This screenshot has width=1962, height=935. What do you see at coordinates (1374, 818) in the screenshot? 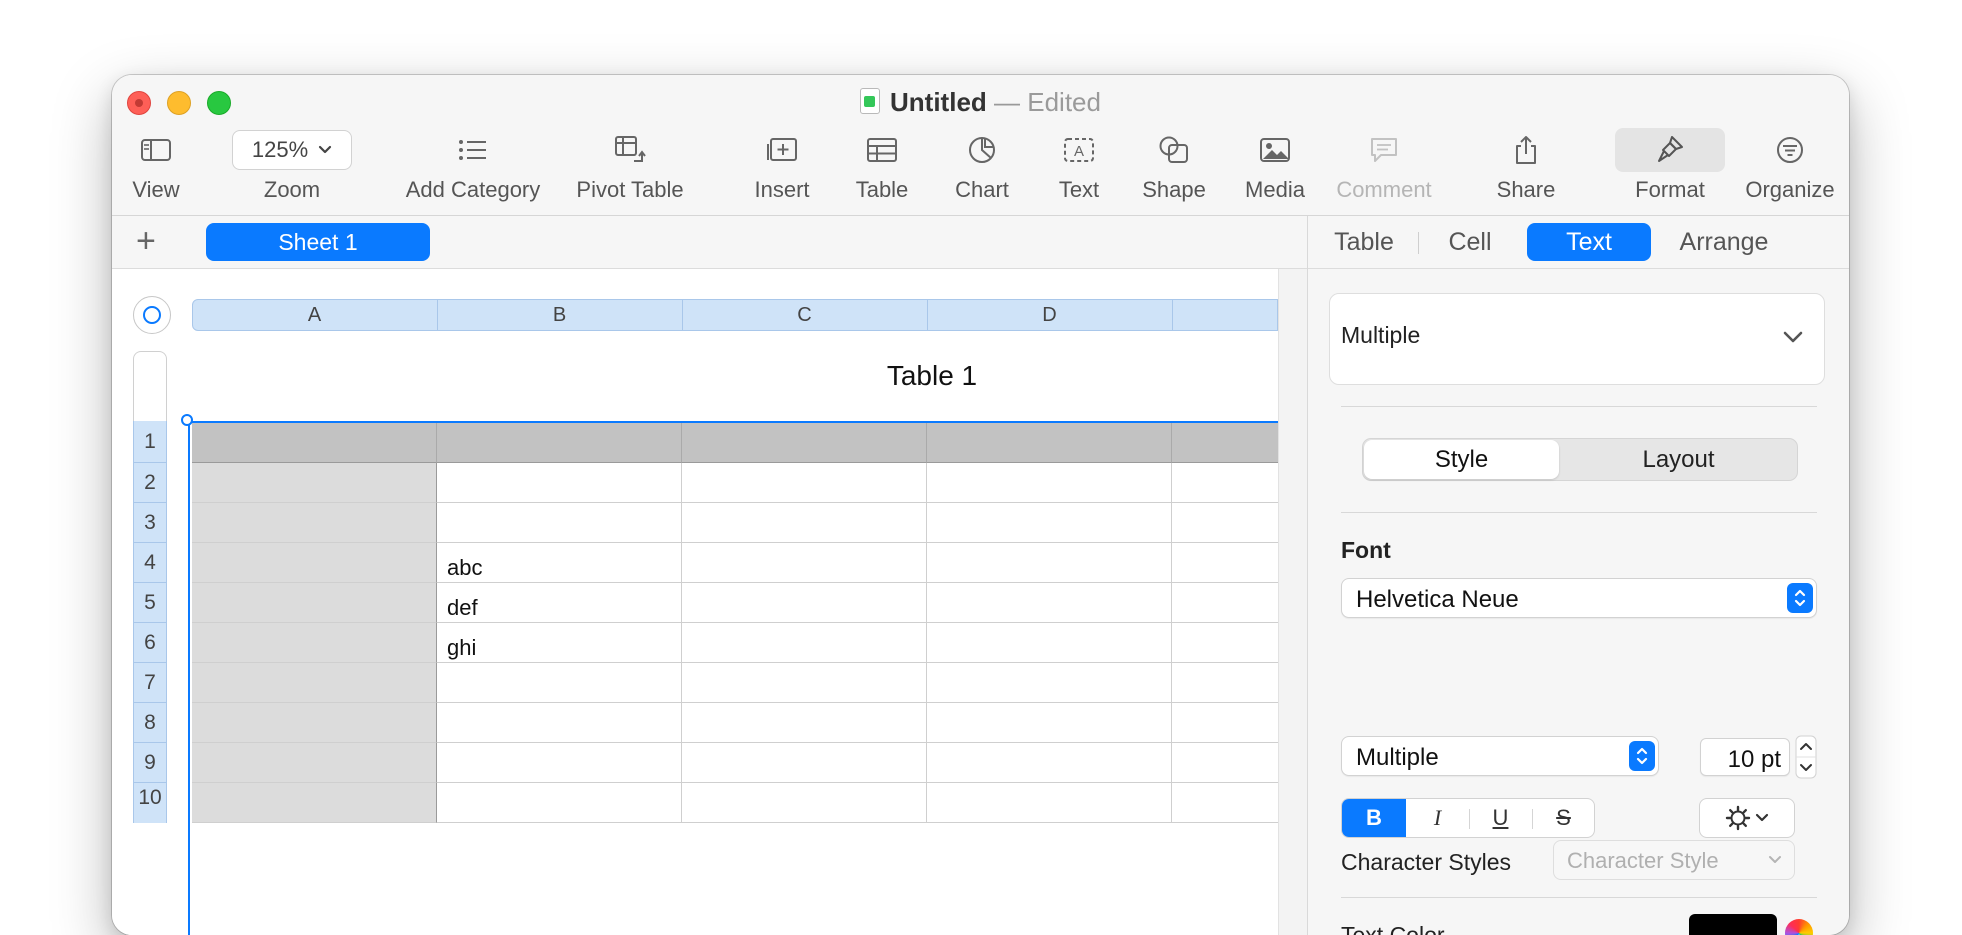
I see `bold-button: B` at bounding box center [1374, 818].